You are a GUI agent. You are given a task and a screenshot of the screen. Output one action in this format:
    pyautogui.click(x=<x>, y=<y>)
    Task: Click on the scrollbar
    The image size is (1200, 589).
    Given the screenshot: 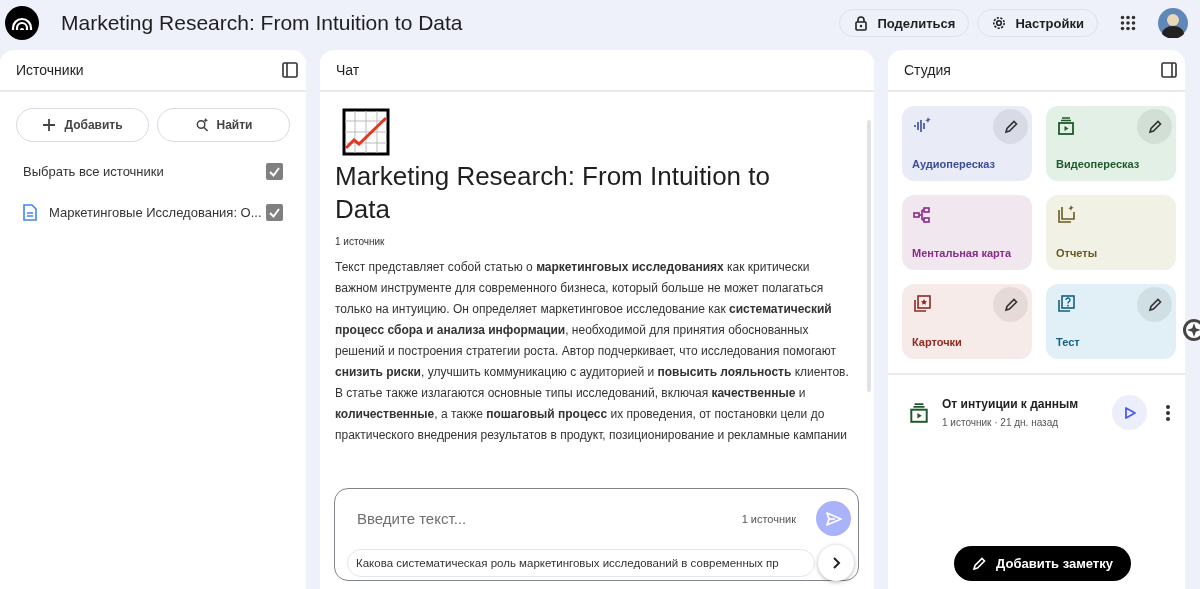 What is the action you would take?
    pyautogui.click(x=869, y=256)
    